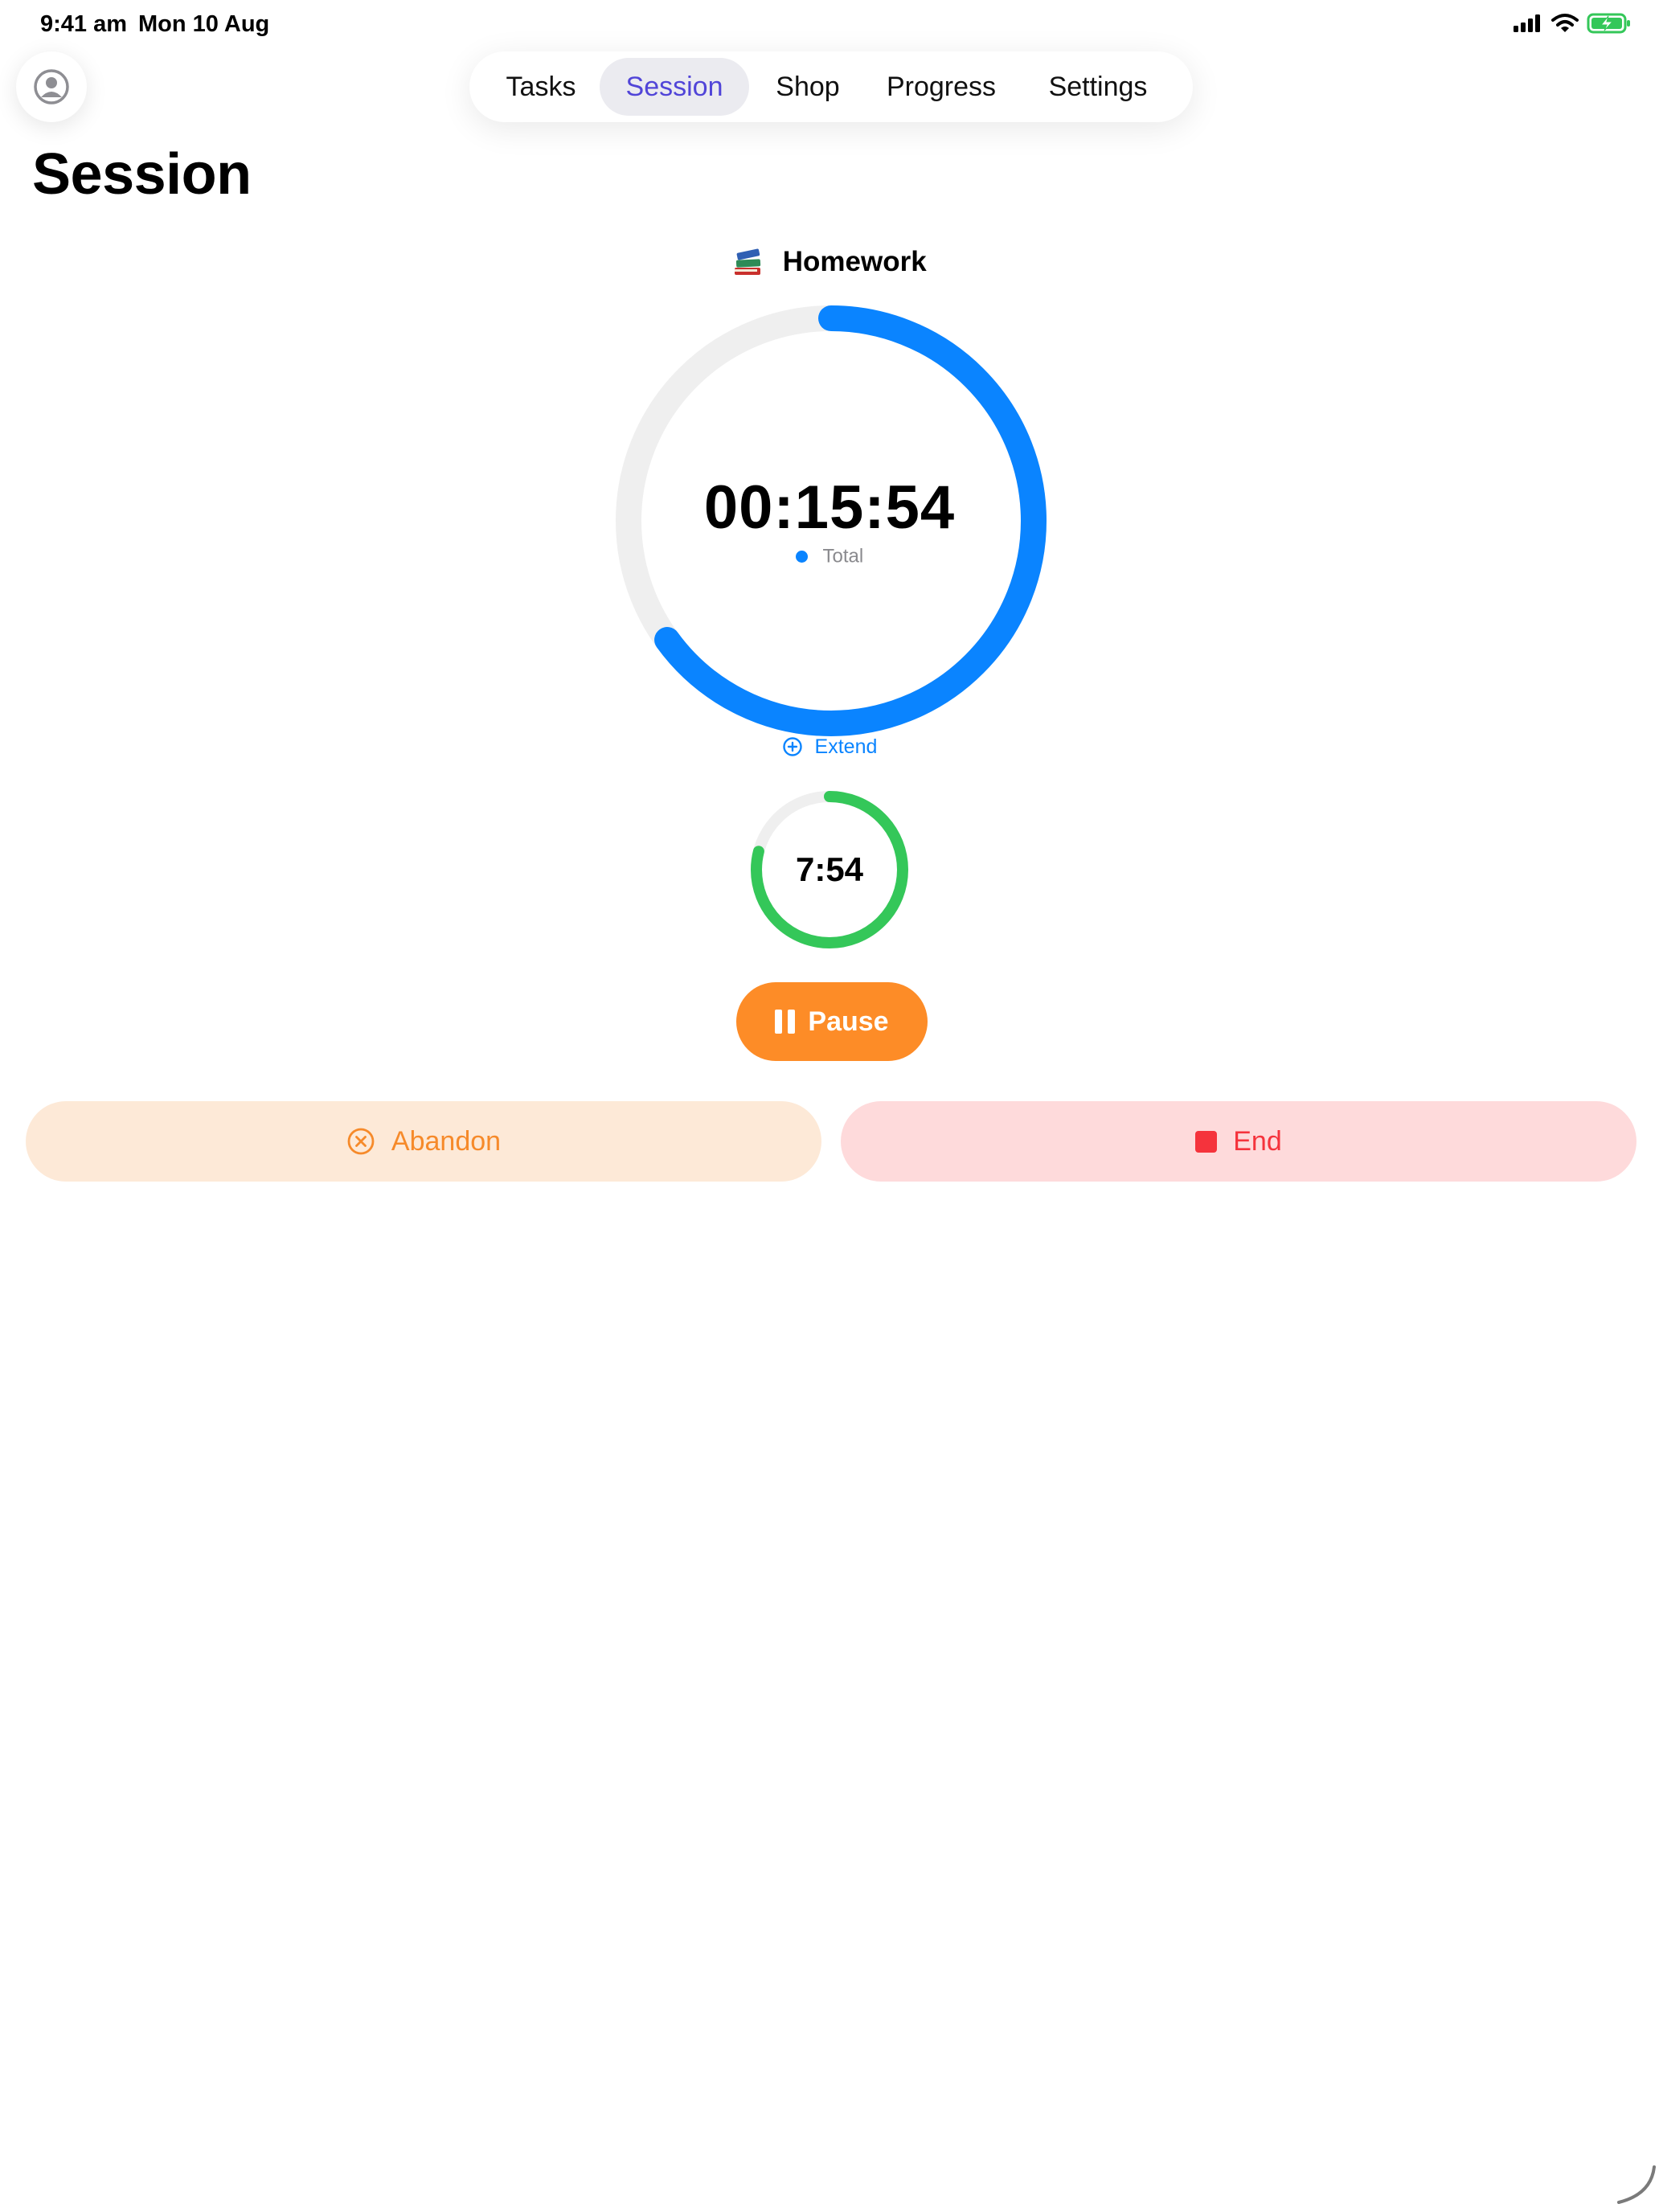  I want to click on page-title: Session, so click(142, 174).